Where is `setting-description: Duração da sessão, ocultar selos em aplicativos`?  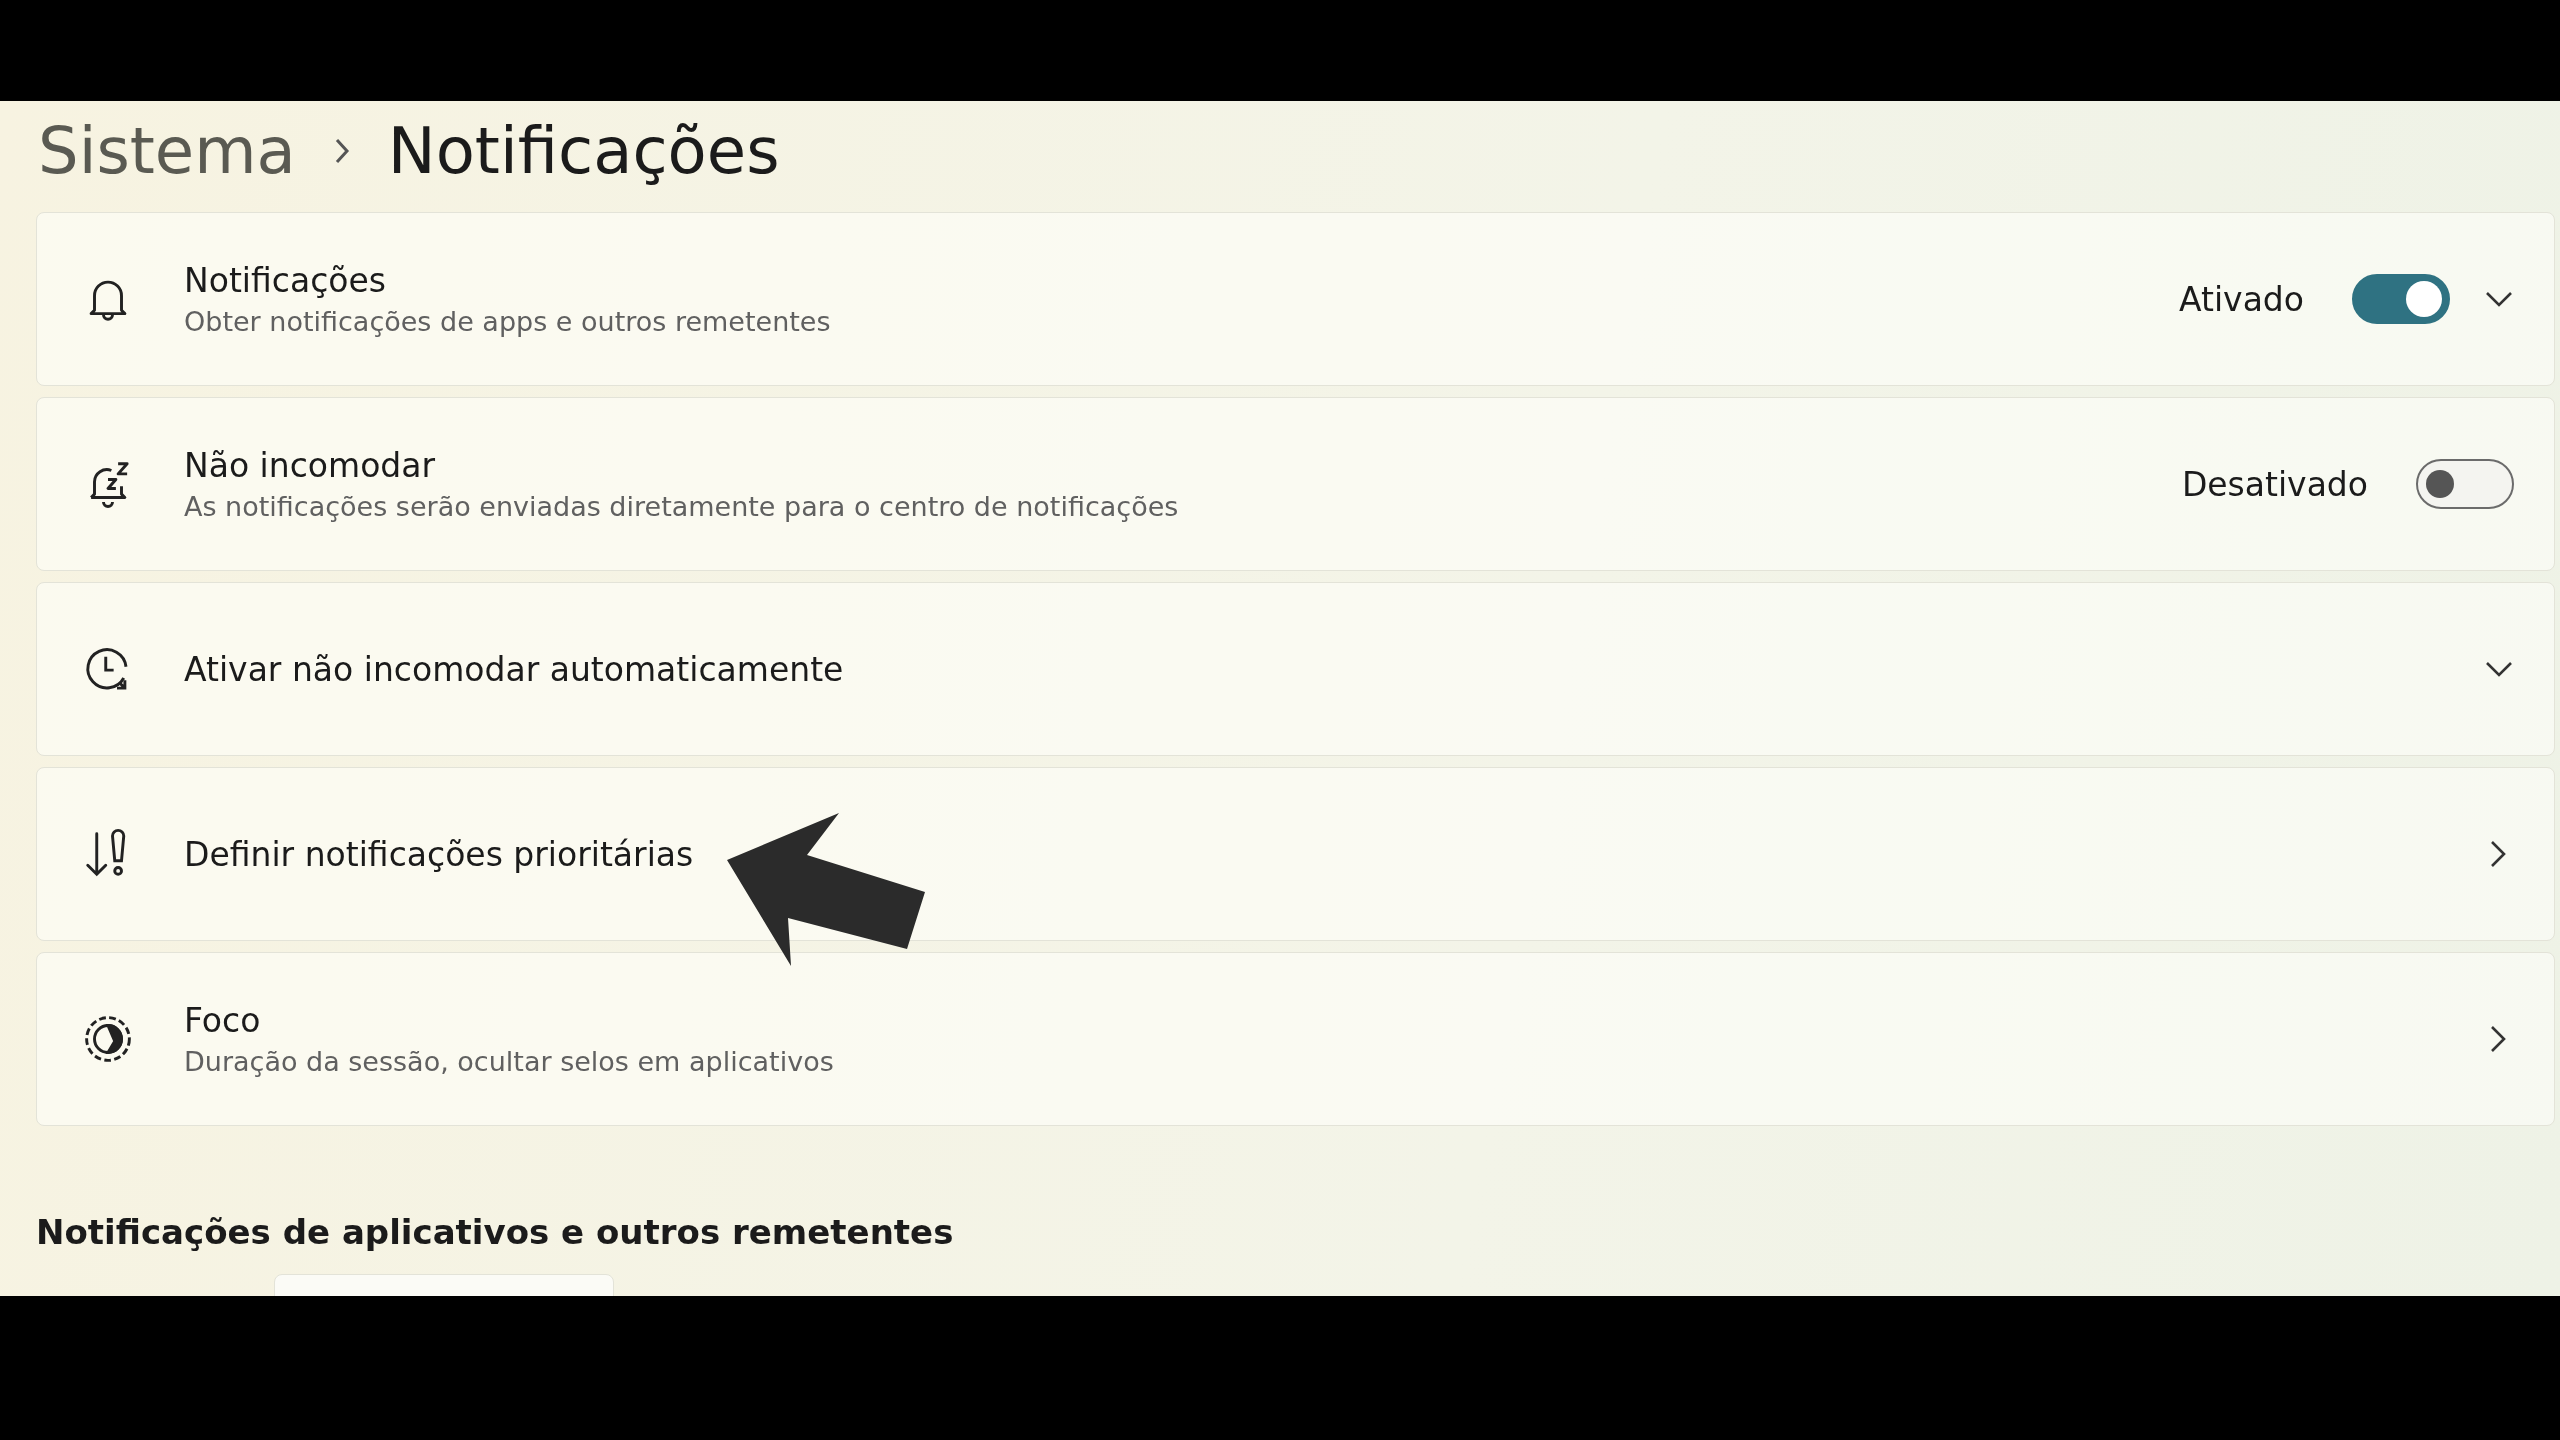 setting-description: Duração da sessão, ocultar selos em aplicativos is located at coordinates (509, 1061).